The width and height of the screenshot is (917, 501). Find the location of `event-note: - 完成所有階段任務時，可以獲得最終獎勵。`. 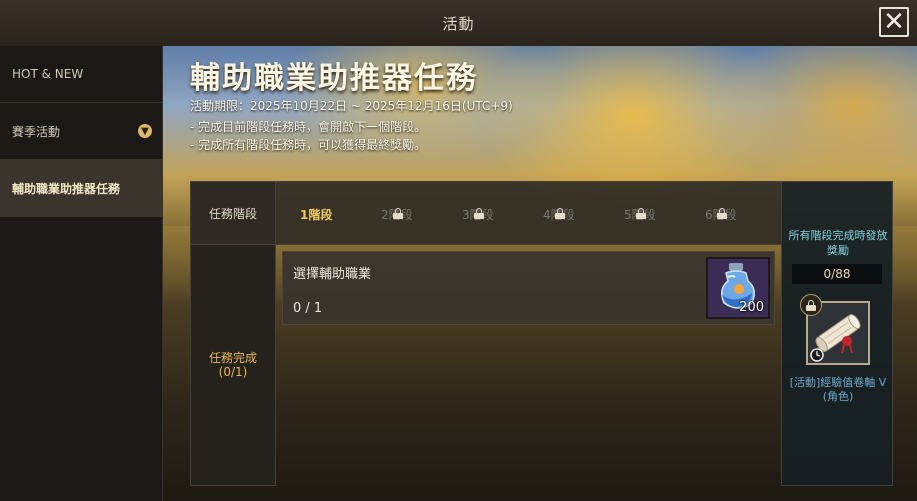

event-note: - 完成所有階段任務時，可以獲得最終獎勵。 is located at coordinates (308, 145).